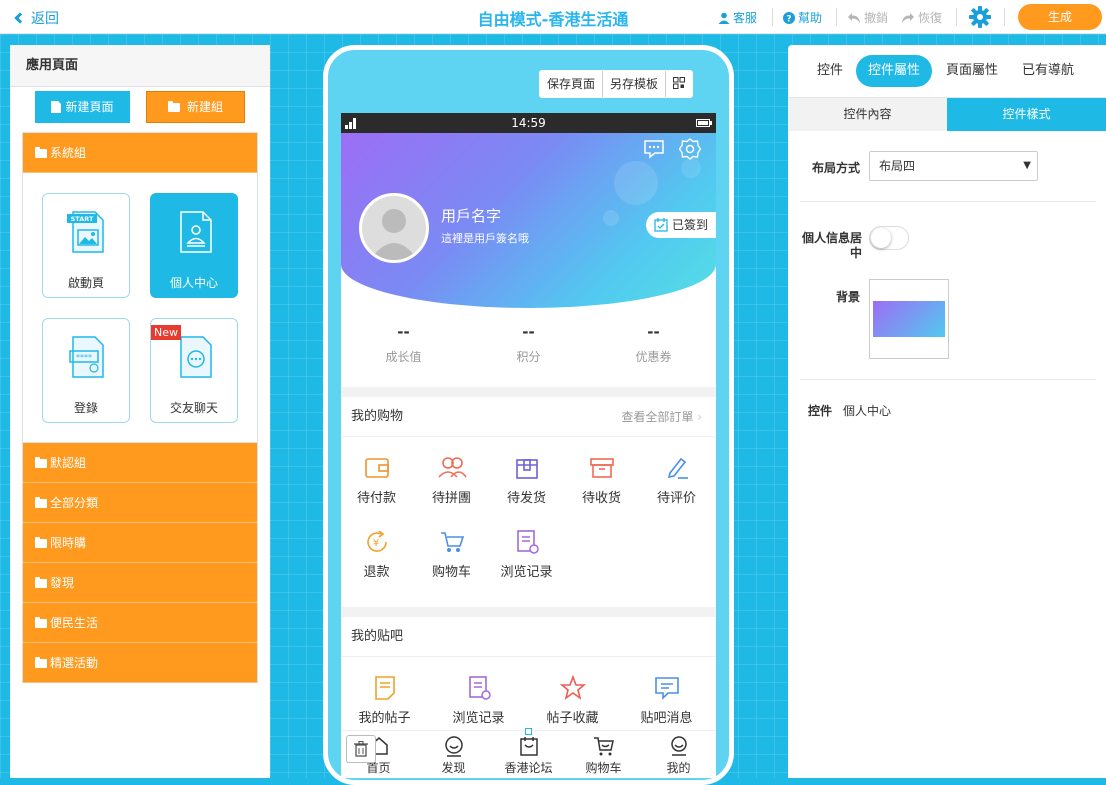 This screenshot has height=785, width=1106. Describe the element at coordinates (453, 755) in the screenshot. I see `tab-discover: 发现` at that location.